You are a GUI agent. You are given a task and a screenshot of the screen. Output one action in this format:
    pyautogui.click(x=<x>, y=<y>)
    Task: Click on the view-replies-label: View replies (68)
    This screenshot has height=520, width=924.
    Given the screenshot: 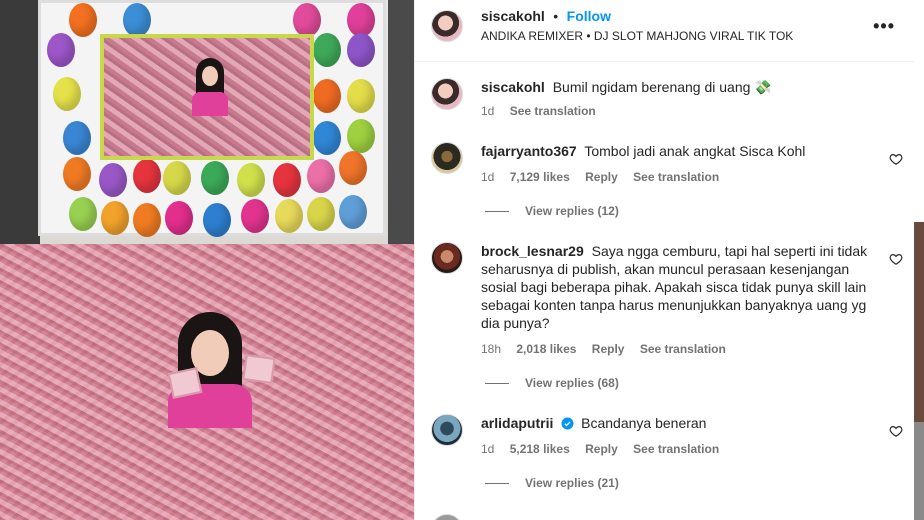 What is the action you would take?
    pyautogui.click(x=572, y=383)
    